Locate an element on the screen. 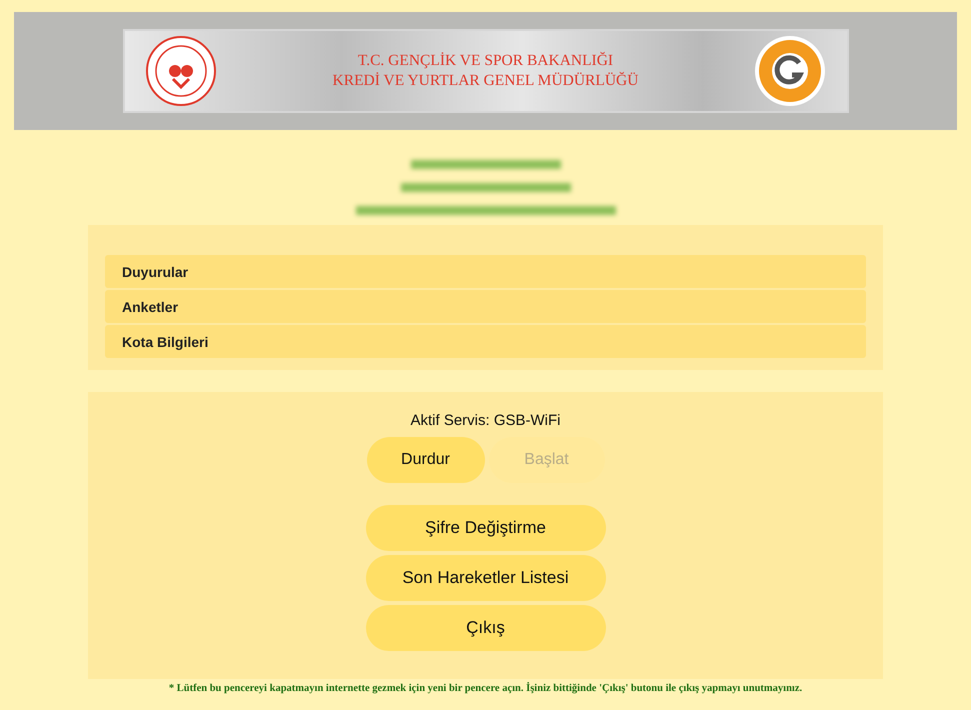  action-button: Çıkış is located at coordinates (486, 628).